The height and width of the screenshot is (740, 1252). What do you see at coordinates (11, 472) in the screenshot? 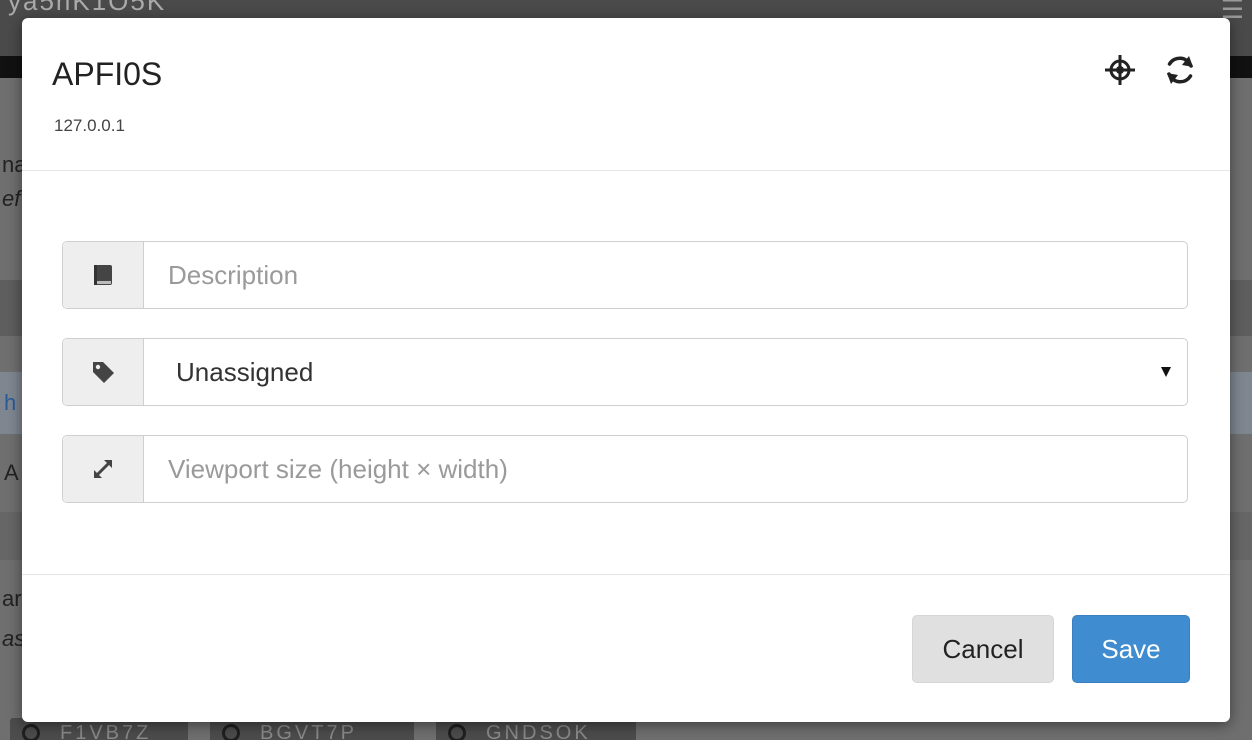
I see `background-text: A` at bounding box center [11, 472].